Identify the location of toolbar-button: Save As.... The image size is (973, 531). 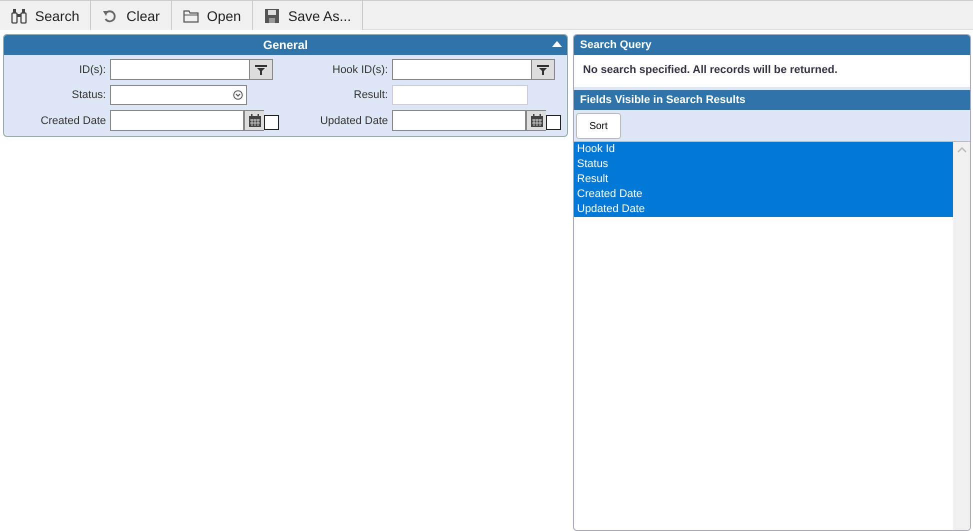
(308, 15).